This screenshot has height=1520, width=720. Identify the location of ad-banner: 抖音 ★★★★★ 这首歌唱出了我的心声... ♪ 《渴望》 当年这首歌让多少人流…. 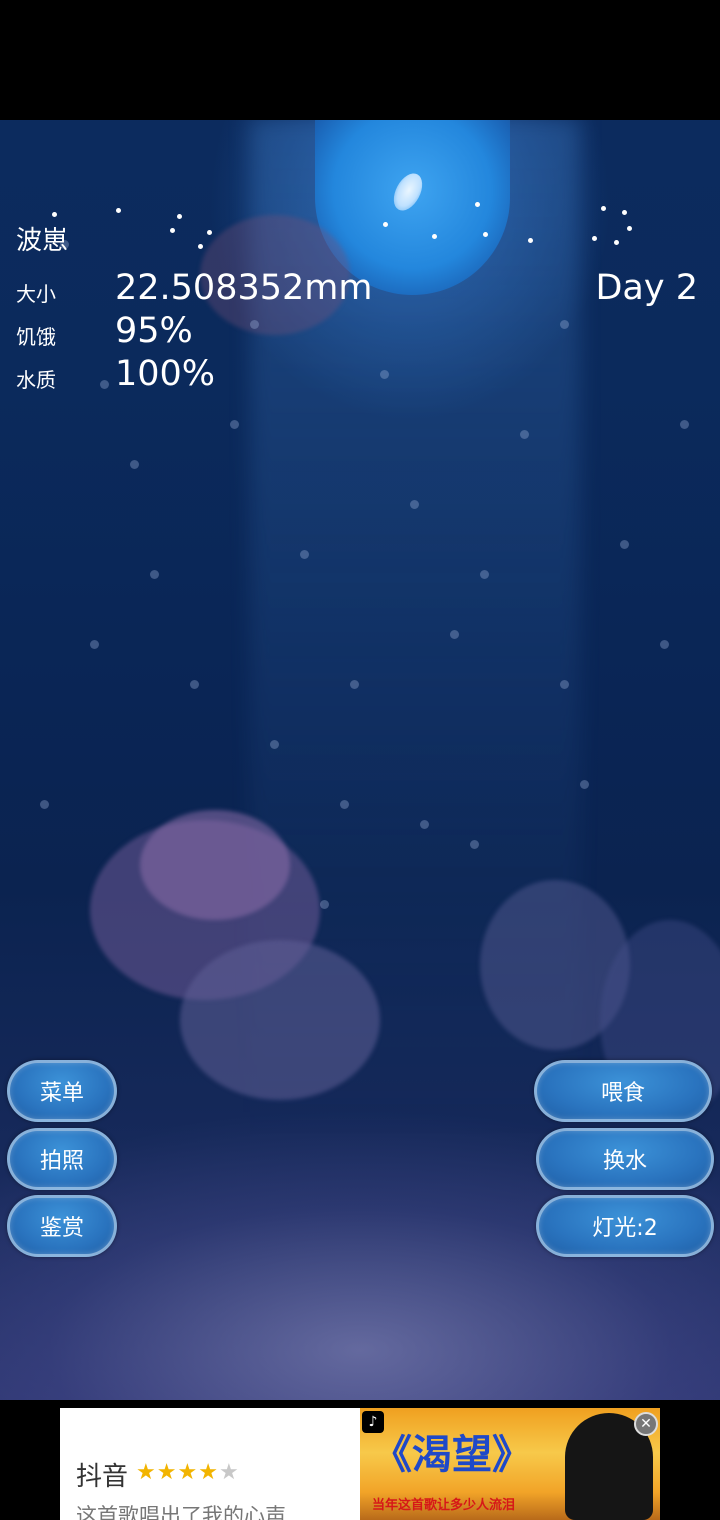
(360, 1464).